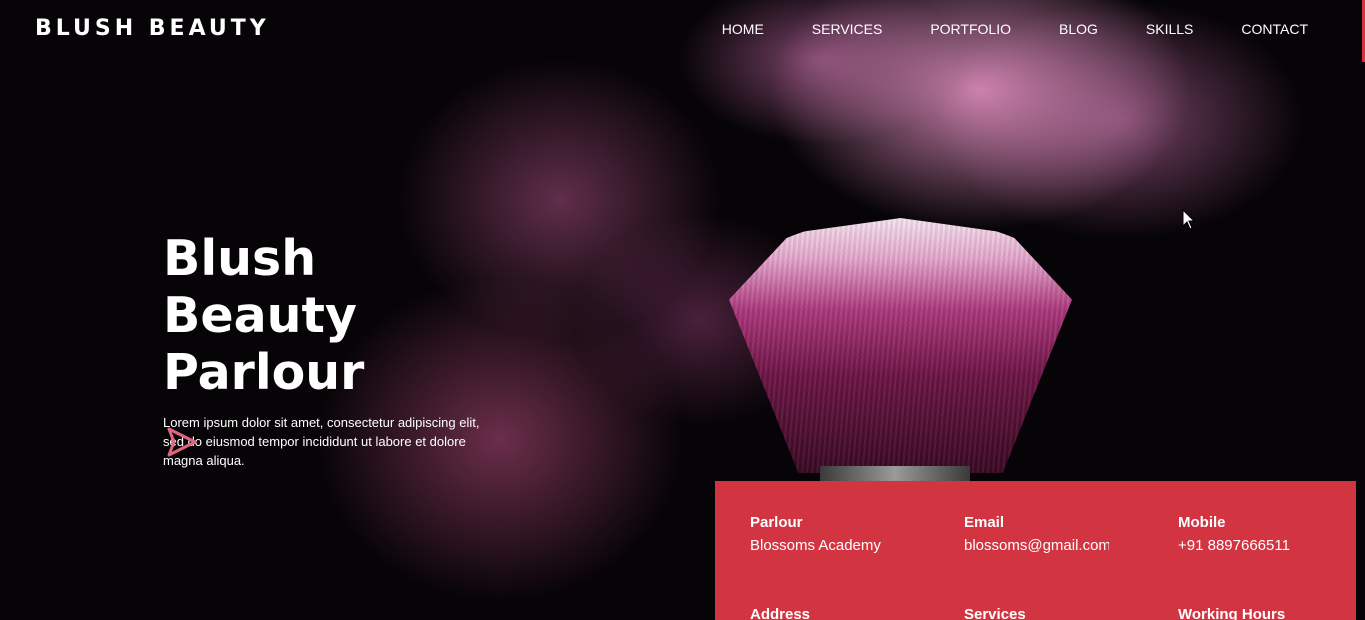  I want to click on info-value: blossoms@gmail.com, so click(1036, 546).